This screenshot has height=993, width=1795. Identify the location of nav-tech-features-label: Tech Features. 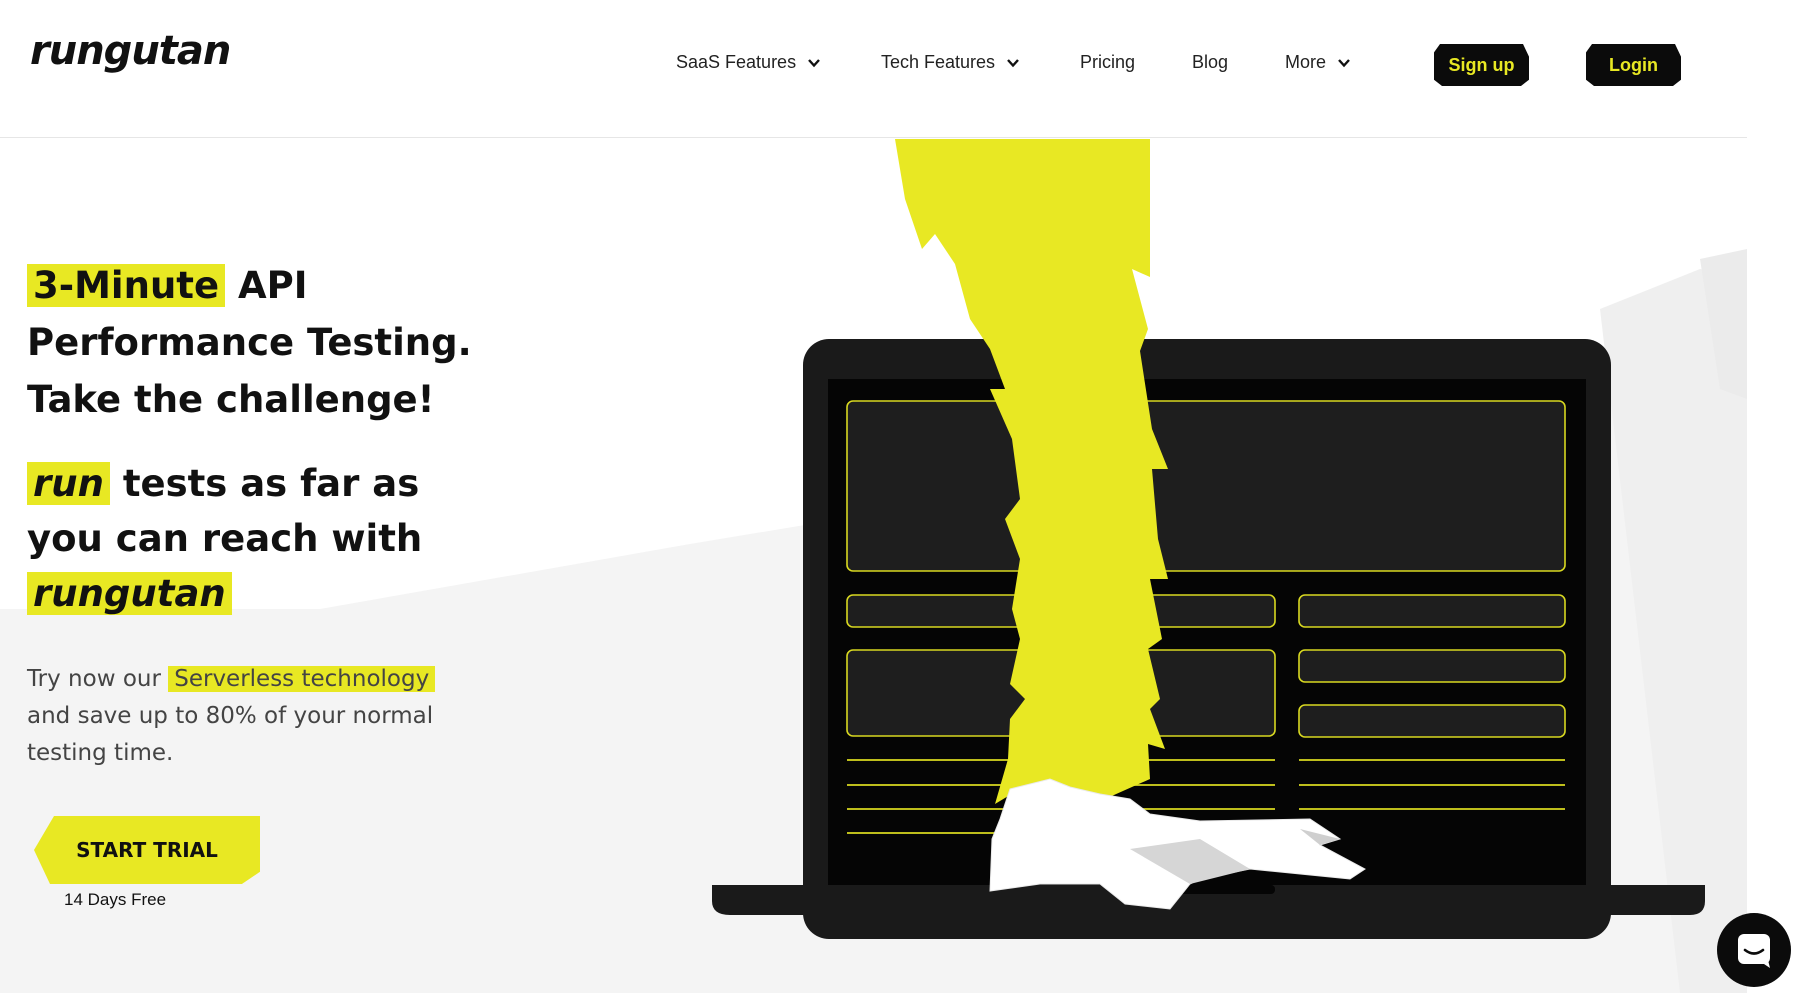
(938, 62).